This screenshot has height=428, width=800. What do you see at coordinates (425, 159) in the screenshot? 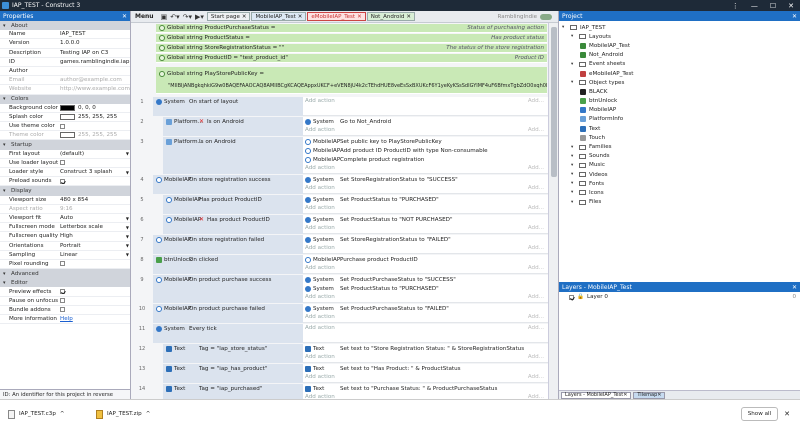
I see `action: MobileIAP Complete product registration` at bounding box center [425, 159].